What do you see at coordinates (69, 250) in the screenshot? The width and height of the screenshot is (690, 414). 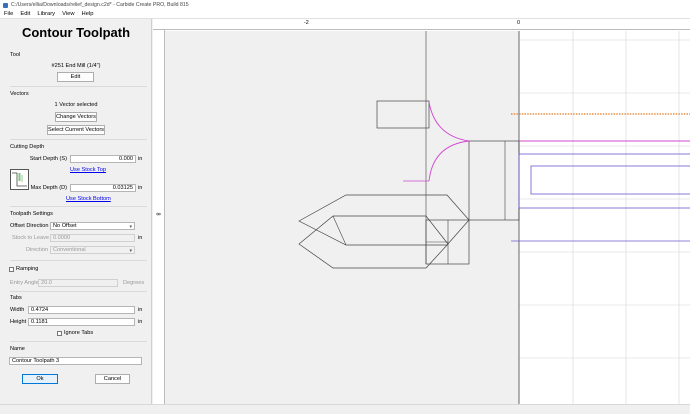 I see `direction-value: Conventional` at bounding box center [69, 250].